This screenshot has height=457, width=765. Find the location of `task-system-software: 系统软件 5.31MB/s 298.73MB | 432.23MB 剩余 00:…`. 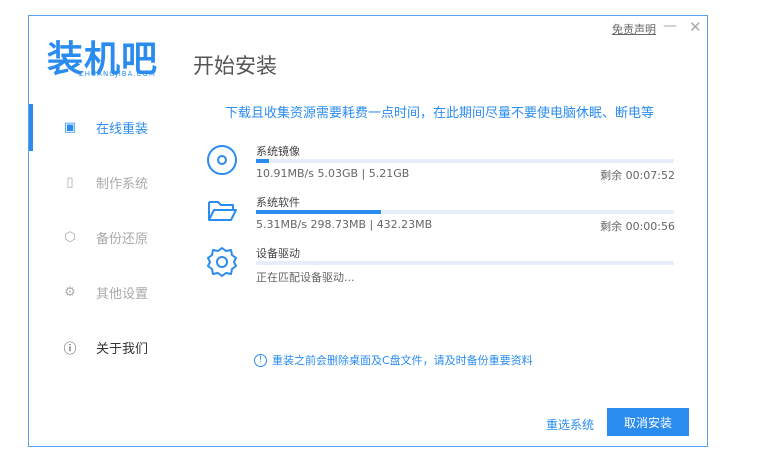

task-system-software: 系统软件 5.31MB/s 298.73MB | 432.23MB 剩余 00:… is located at coordinates (440, 219).